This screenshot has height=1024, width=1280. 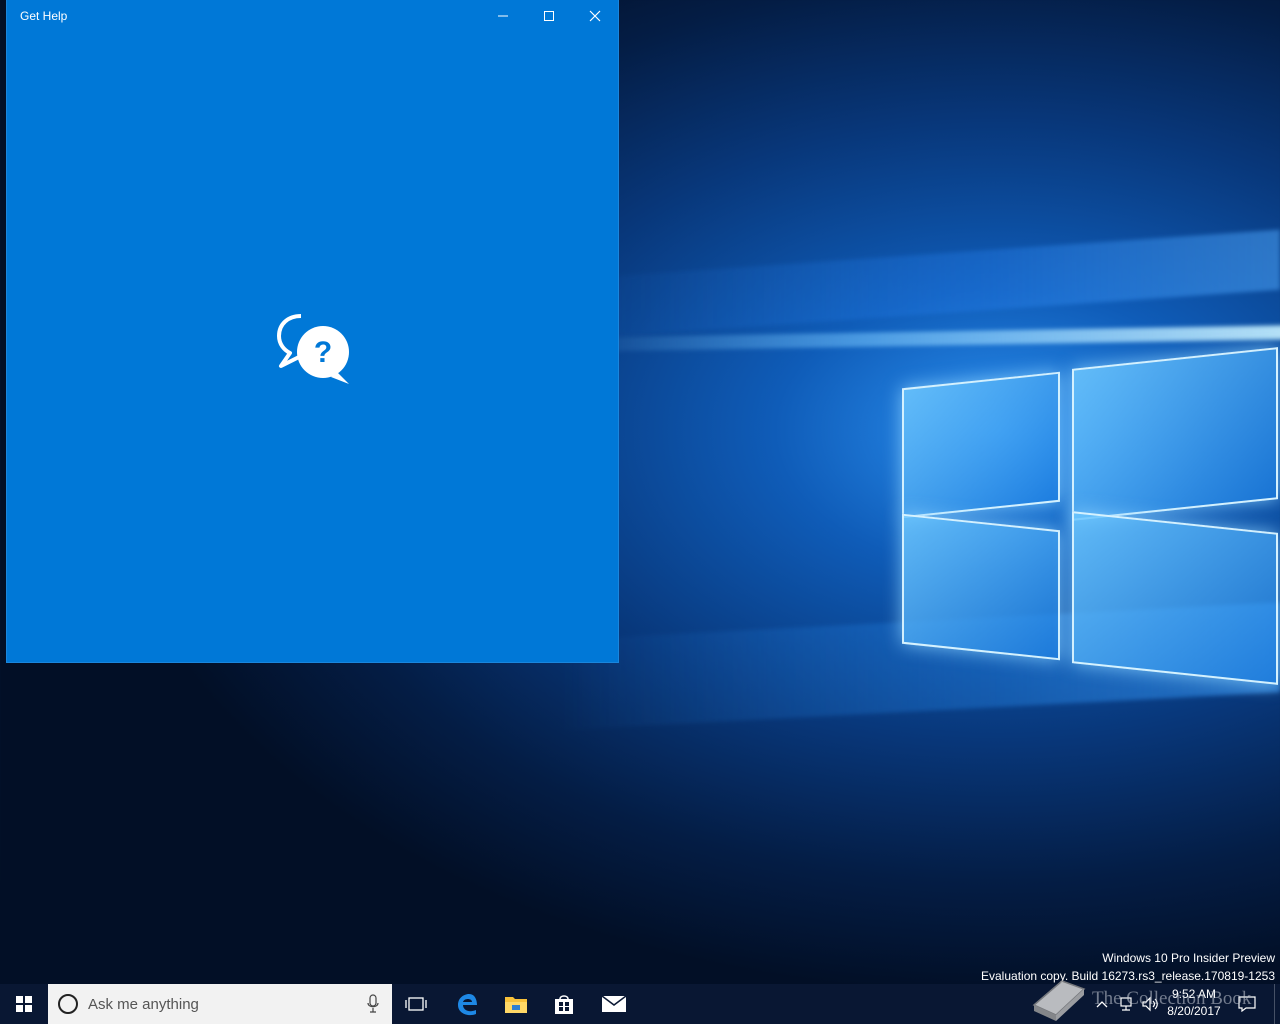 I want to click on cortana-search-box: Ask me anything, so click(x=220, y=1004).